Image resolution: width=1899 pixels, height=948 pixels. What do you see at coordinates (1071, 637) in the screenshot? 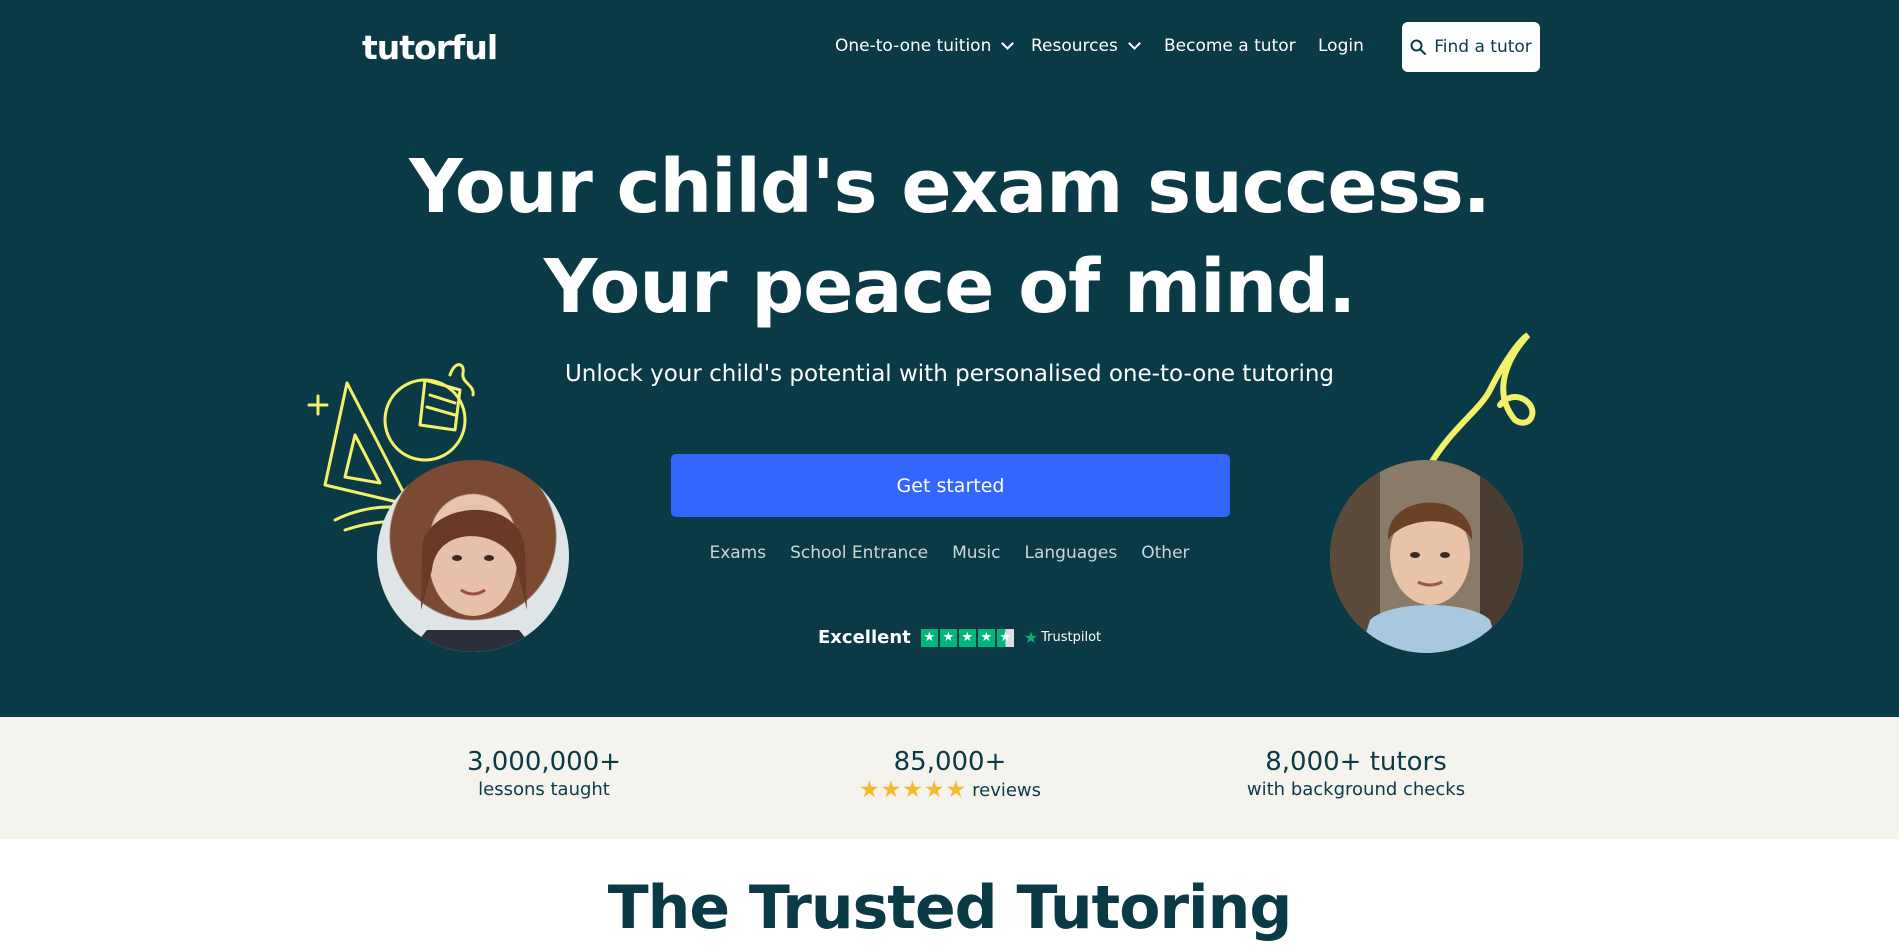
I see `trustpilot-brand-text: Trustpilot` at bounding box center [1071, 637].